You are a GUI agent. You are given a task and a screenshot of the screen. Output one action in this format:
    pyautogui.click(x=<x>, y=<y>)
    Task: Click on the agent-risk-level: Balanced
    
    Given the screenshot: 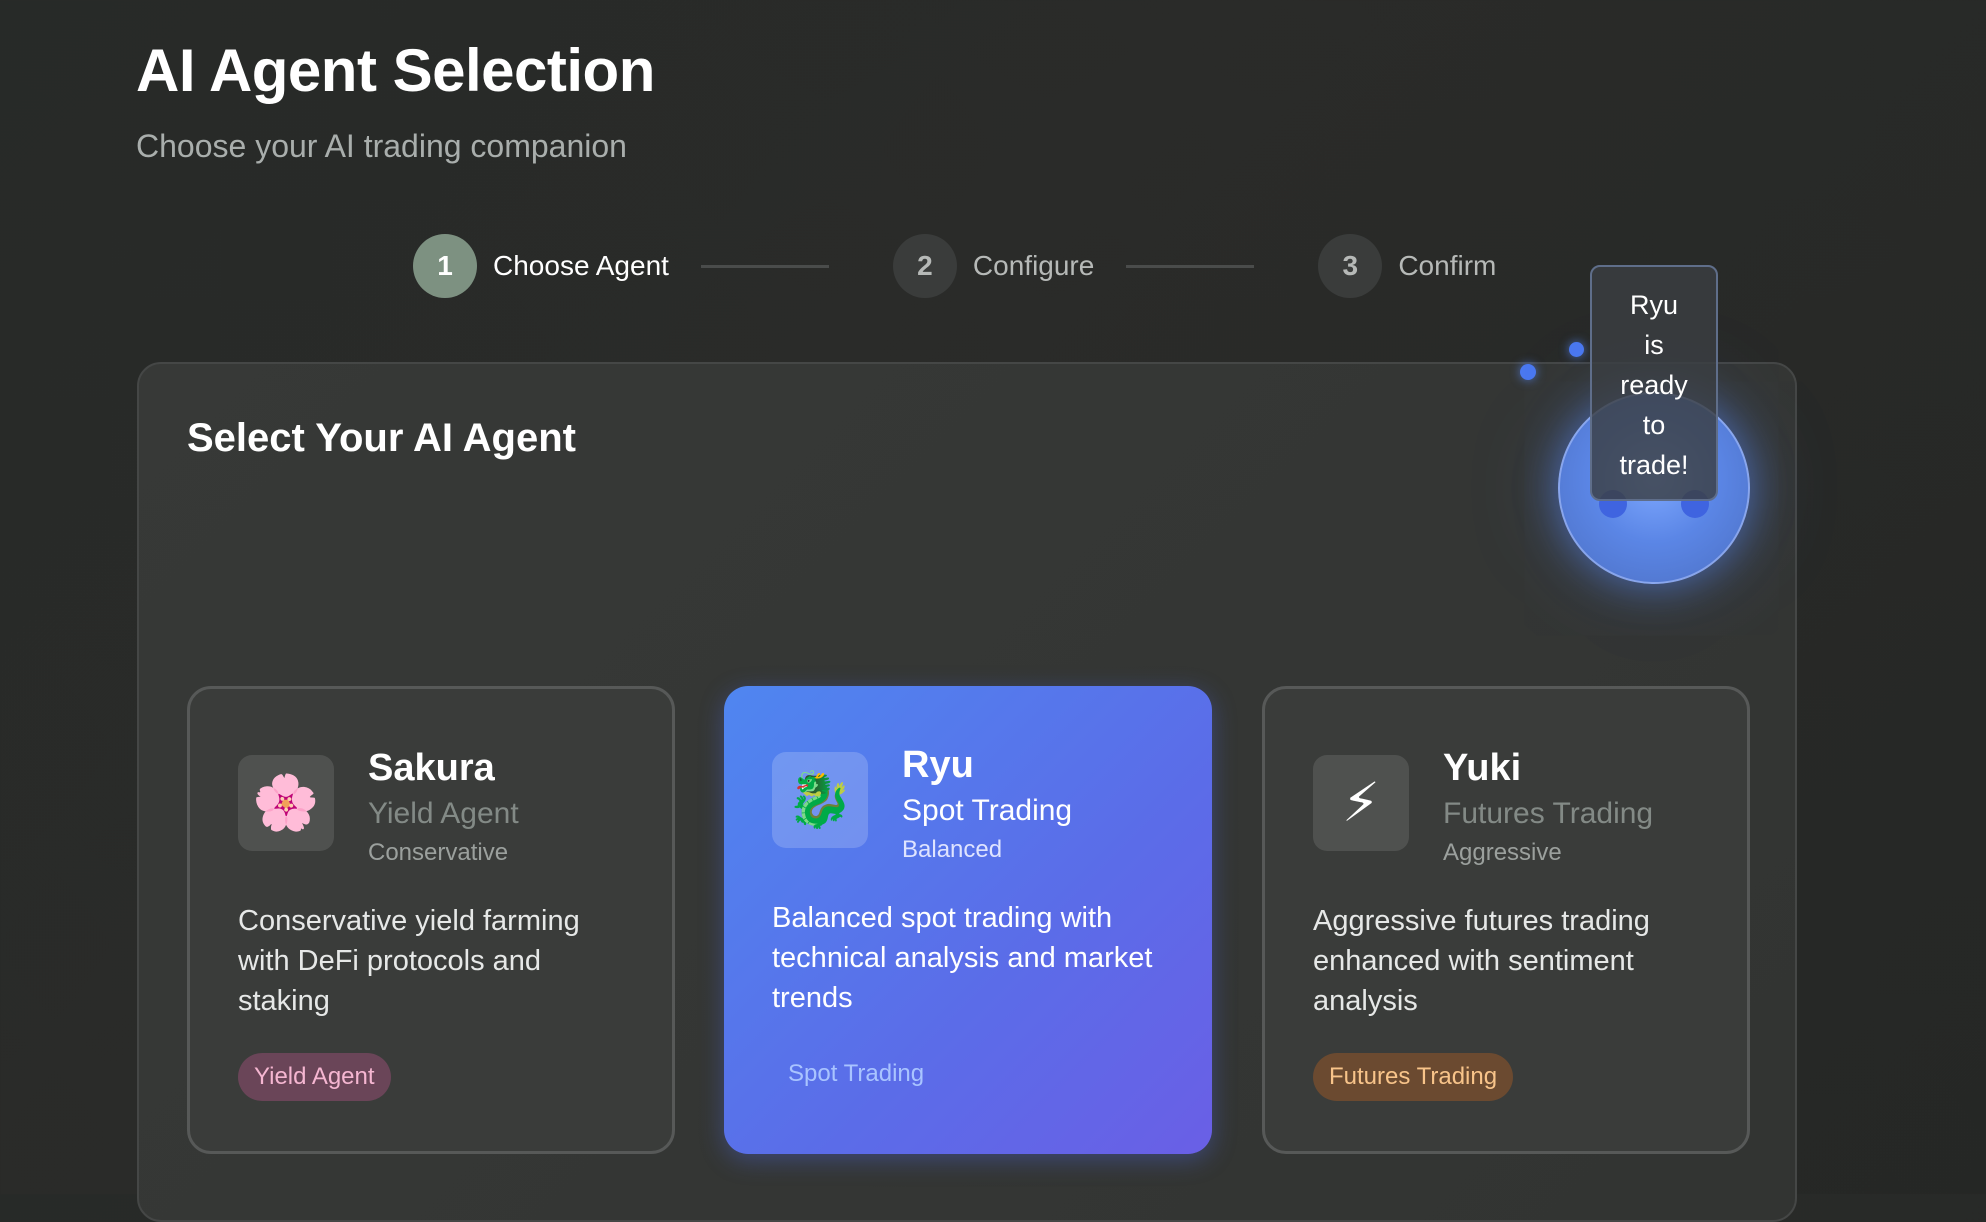 What is the action you would take?
    pyautogui.click(x=952, y=849)
    